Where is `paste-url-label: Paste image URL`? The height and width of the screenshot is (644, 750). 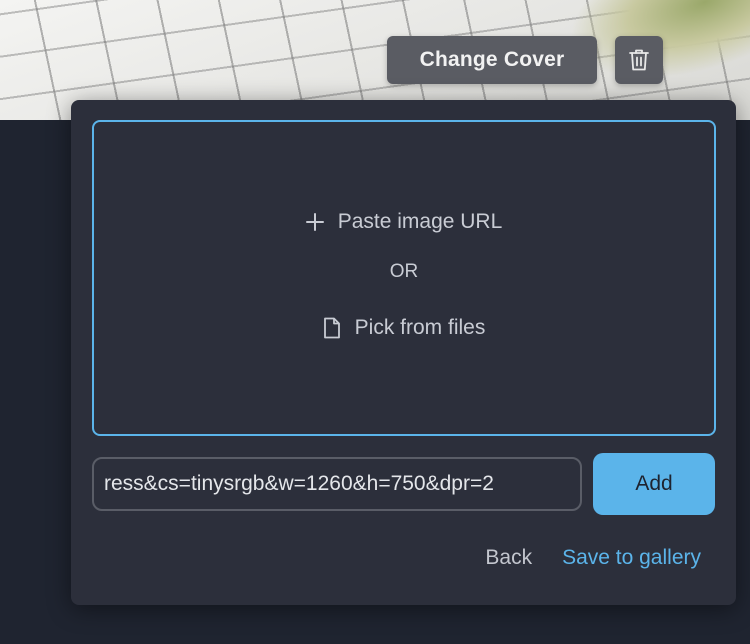
paste-url-label: Paste image URL is located at coordinates (420, 221).